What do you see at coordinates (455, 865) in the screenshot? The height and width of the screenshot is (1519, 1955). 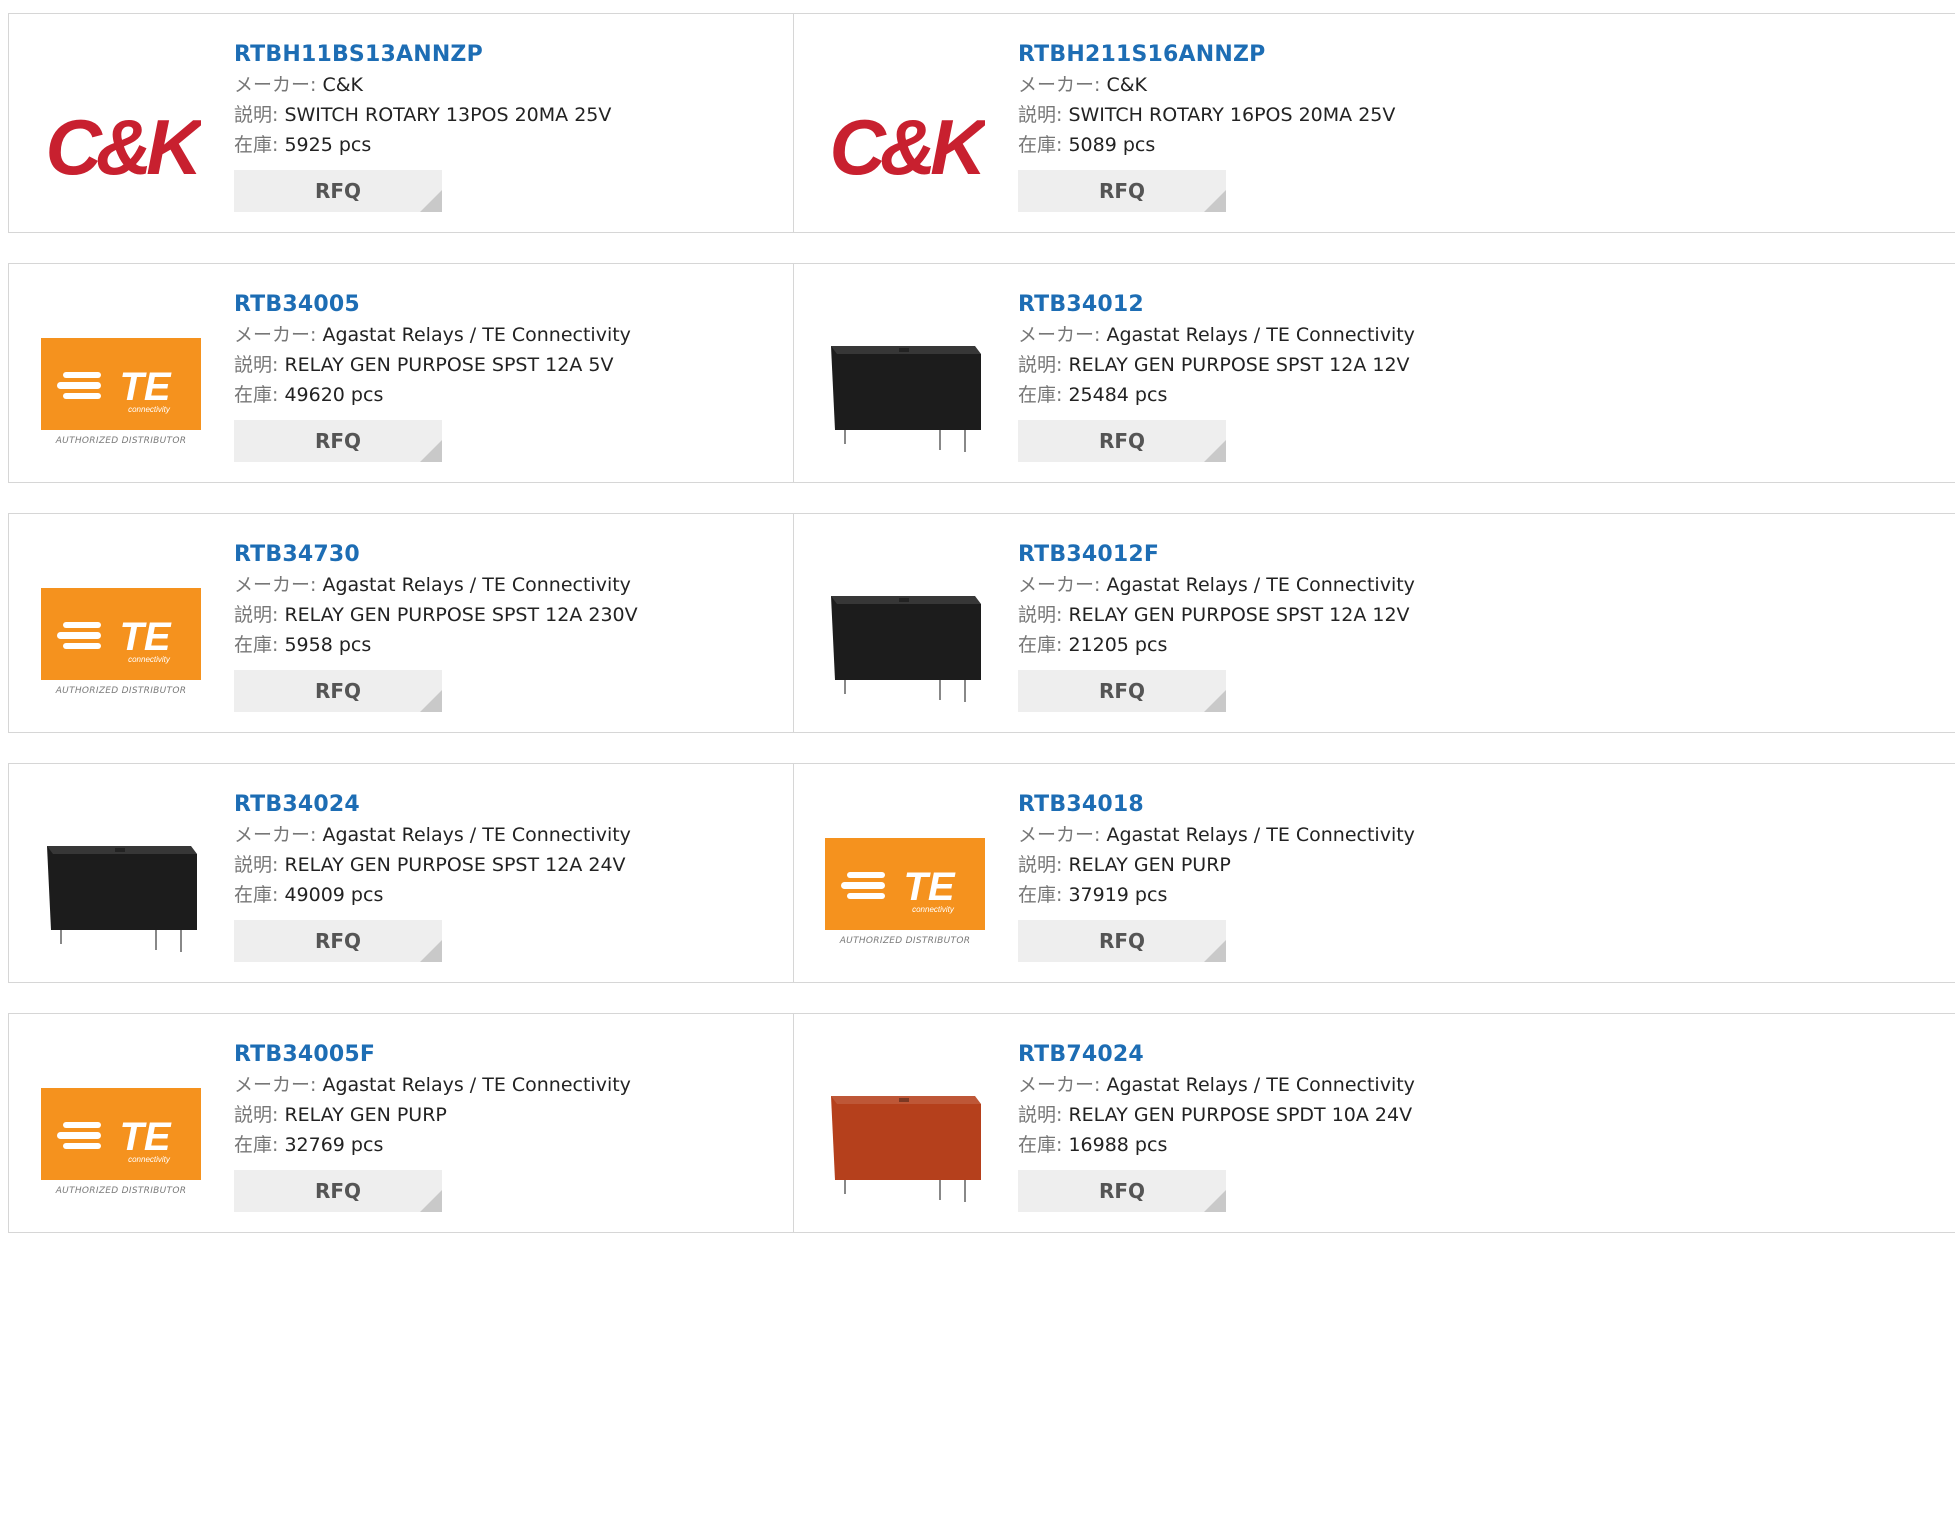 I see `description-value: RELAY GEN PURPOSE SPST 12A 24V` at bounding box center [455, 865].